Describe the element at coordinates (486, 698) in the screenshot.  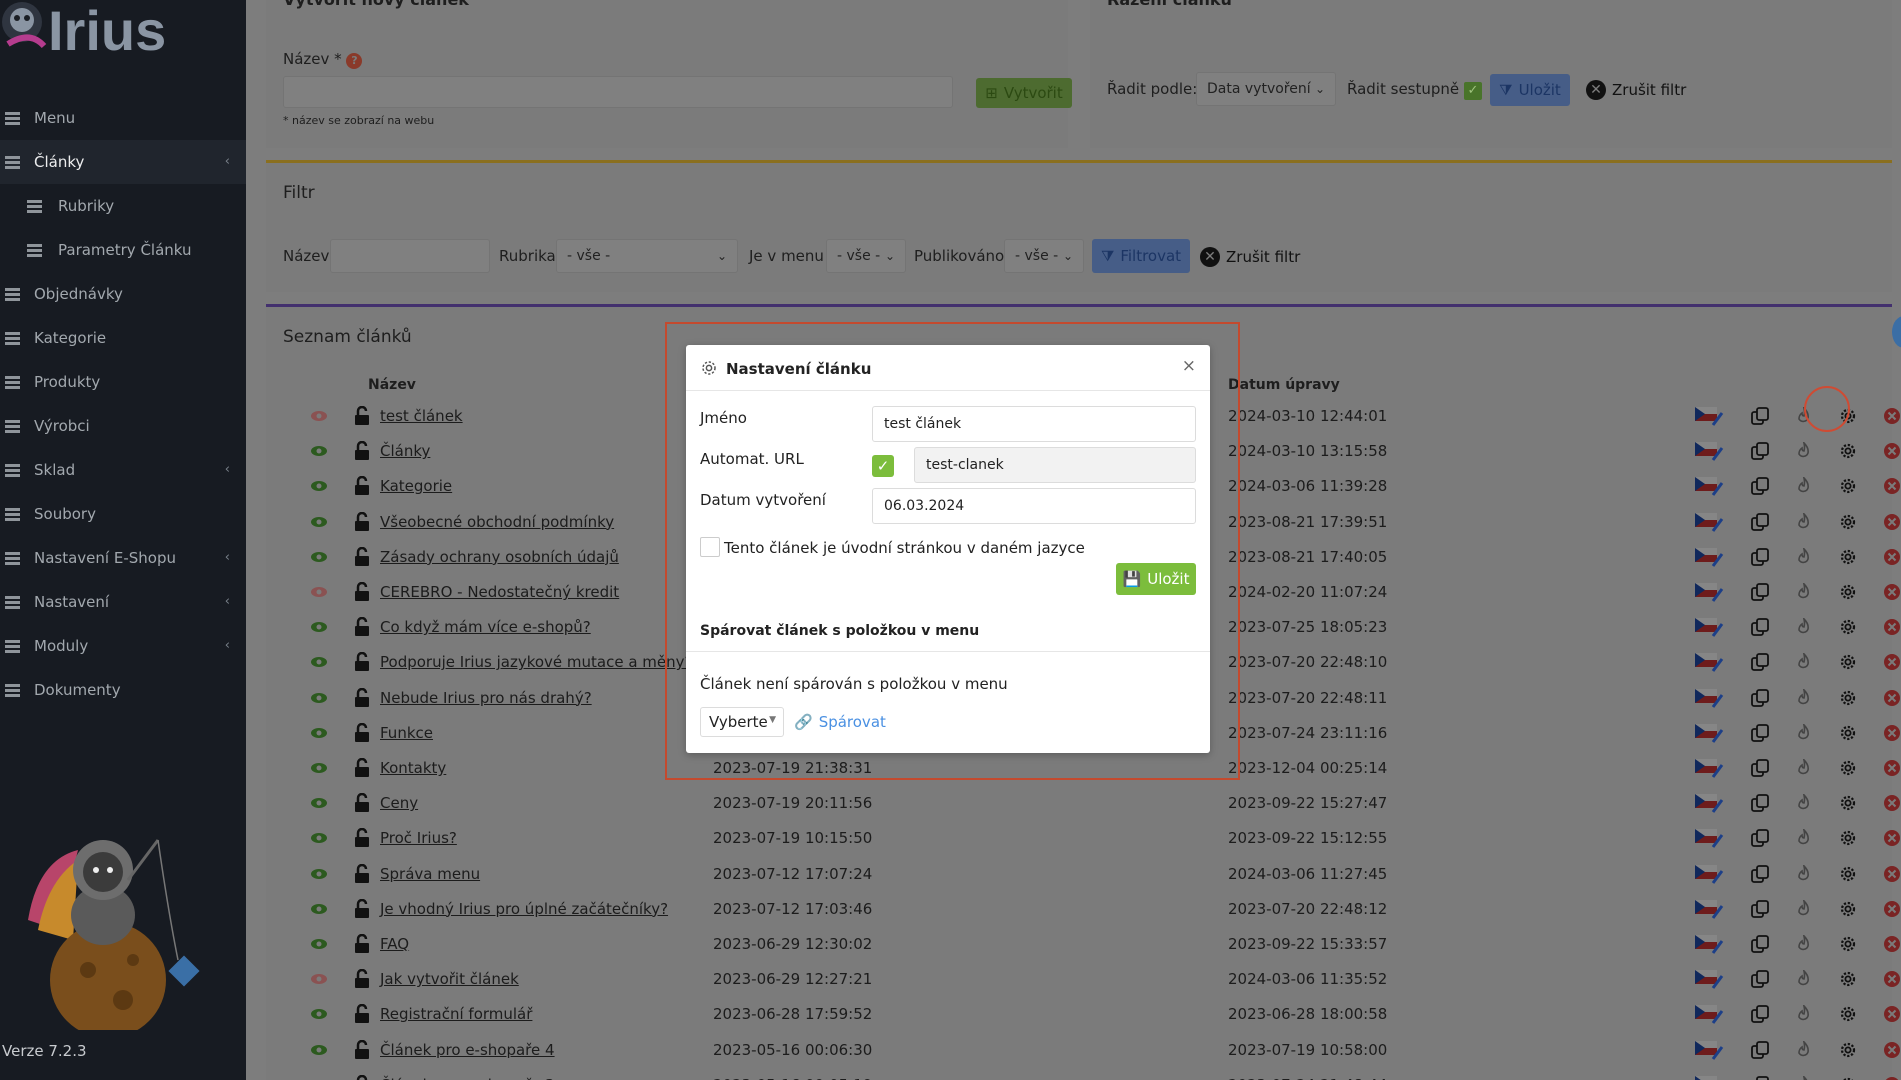
I see `article-name-link: Nebude Irius pro nás drahý?` at that location.